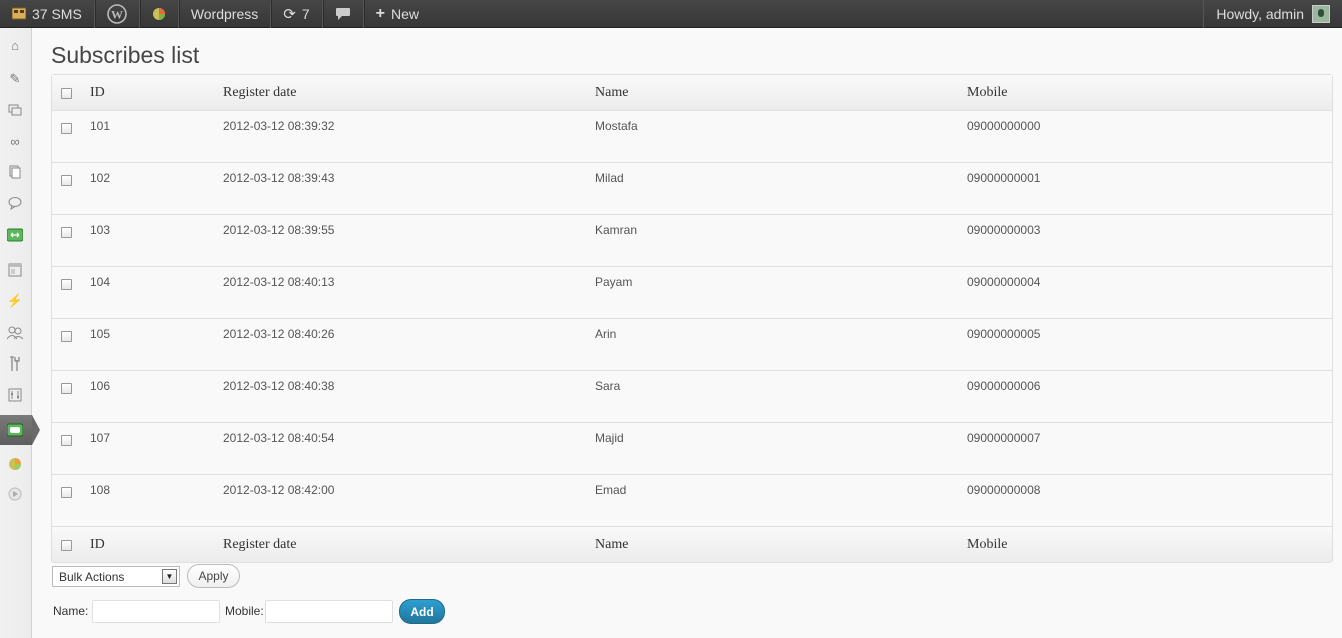 Image resolution: width=1342 pixels, height=638 pixels. I want to click on new-content-item: + New, so click(397, 14).